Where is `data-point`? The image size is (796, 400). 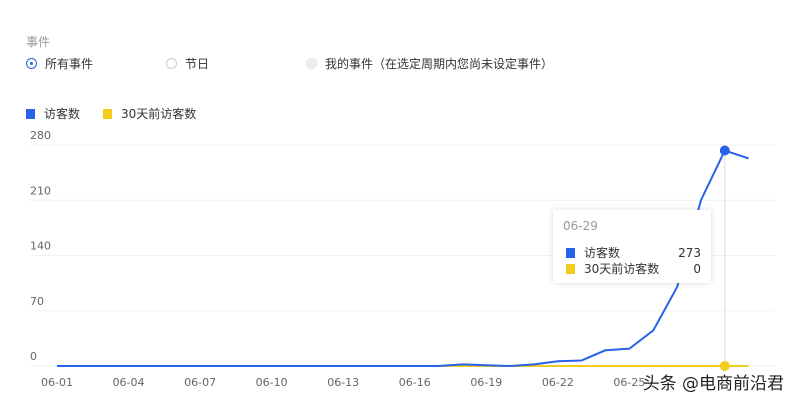
data-point is located at coordinates (724, 150).